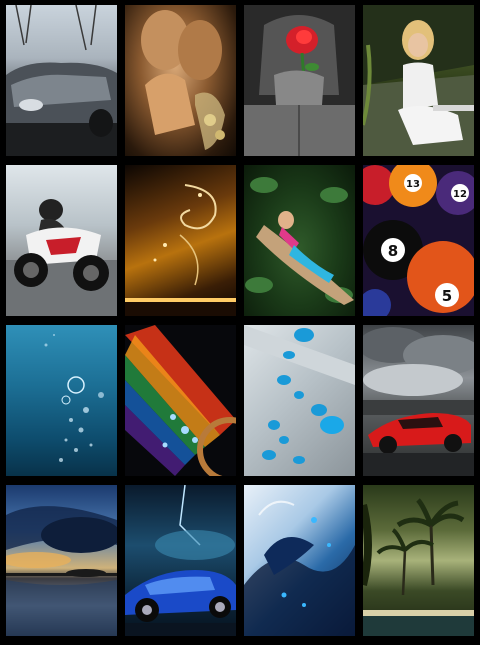 The height and width of the screenshot is (645, 480). Describe the element at coordinates (447, 296) in the screenshot. I see `billiard-ball-5-label: 5` at that location.